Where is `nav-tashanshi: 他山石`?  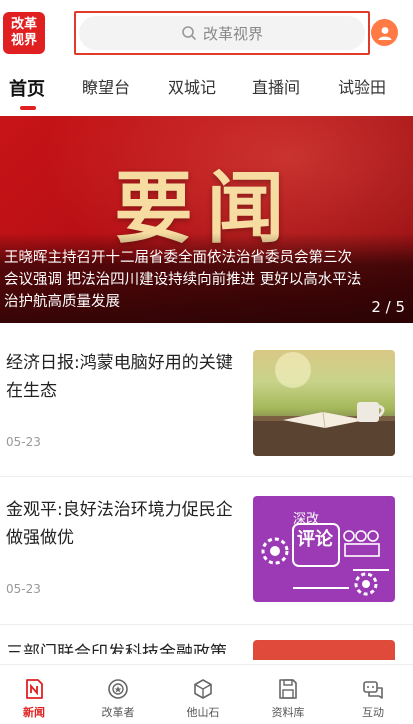
nav-tashanshi: 他山石 is located at coordinates (203, 698).